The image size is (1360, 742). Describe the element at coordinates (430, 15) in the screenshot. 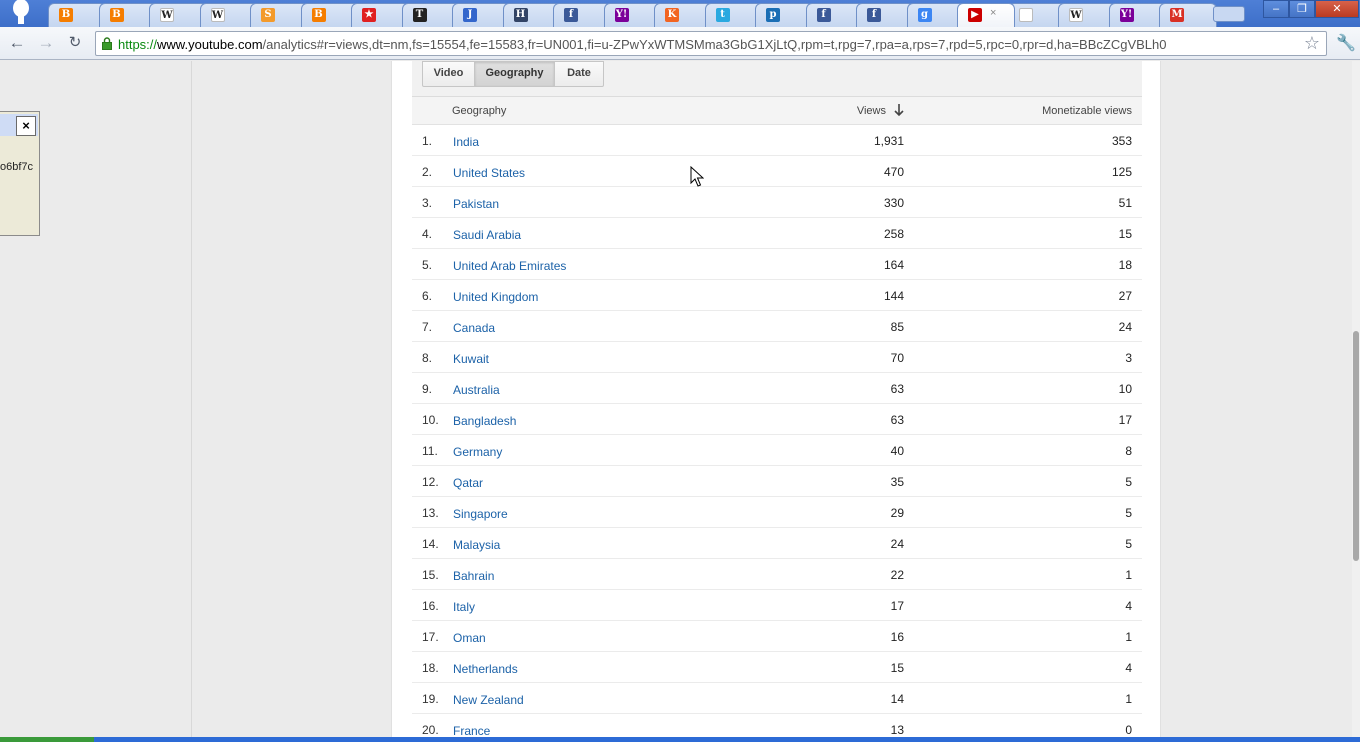

I see `browser-tab: T` at that location.